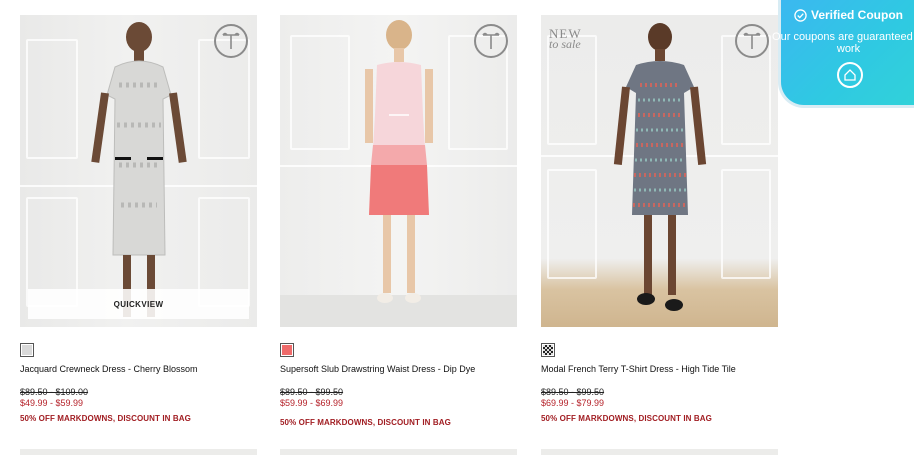 The height and width of the screenshot is (455, 914). I want to click on sale-price: $69.99 - $79.99, so click(573, 403).